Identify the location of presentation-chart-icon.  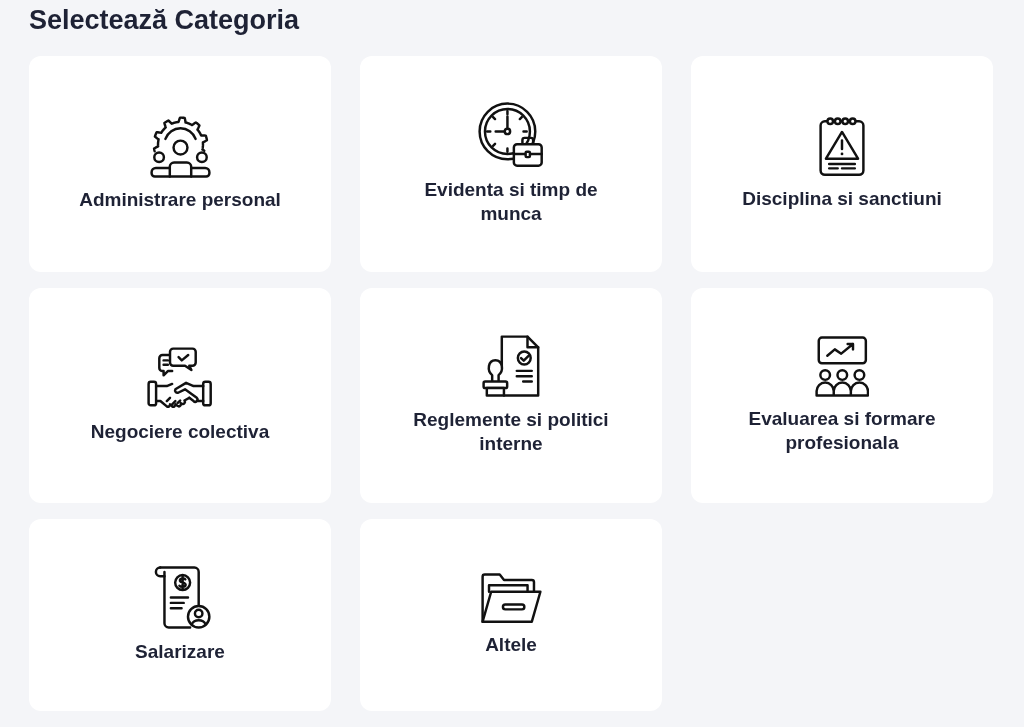
(842, 366).